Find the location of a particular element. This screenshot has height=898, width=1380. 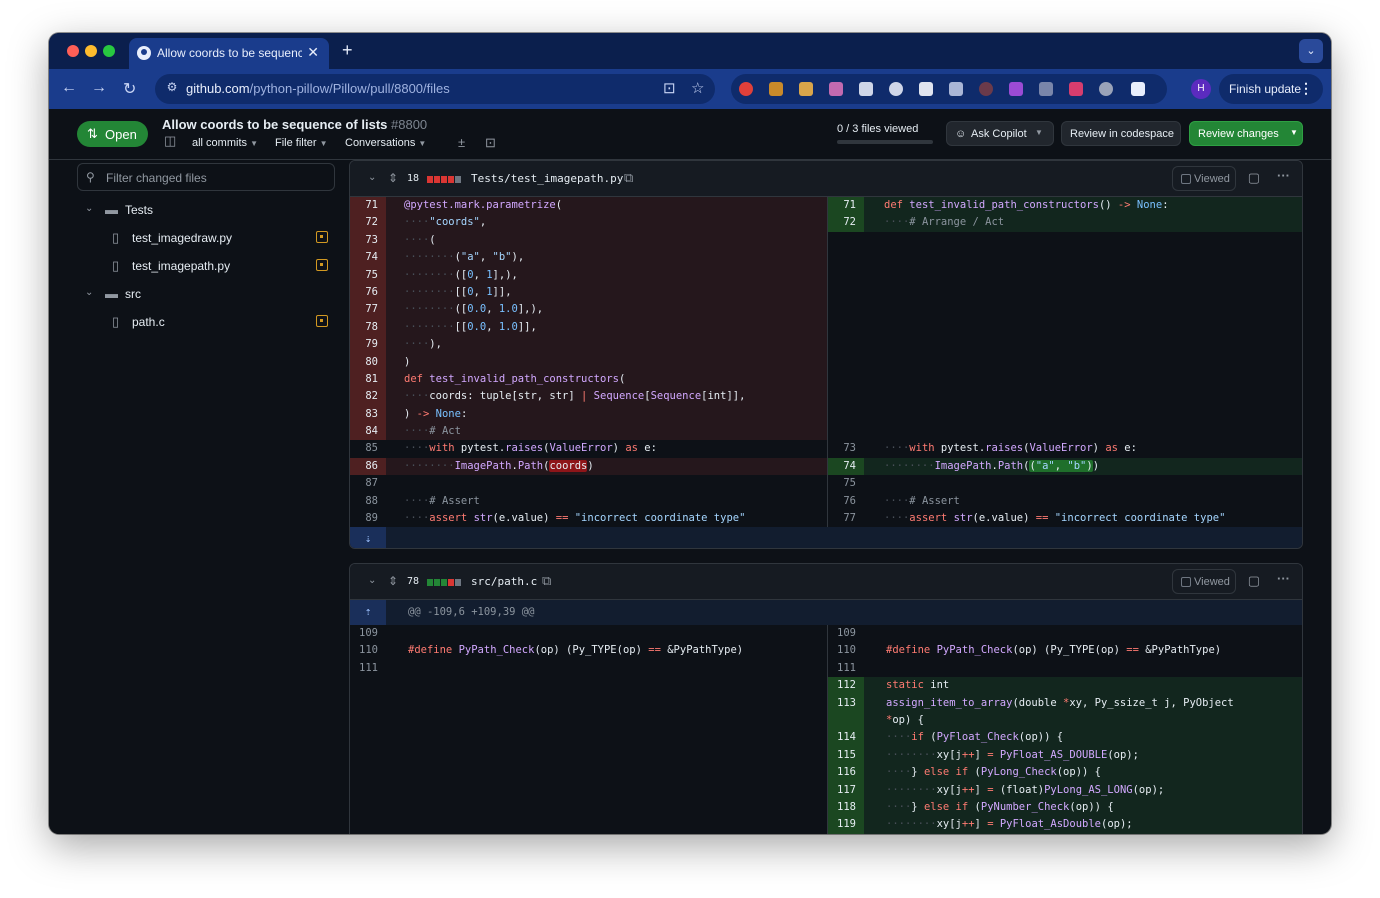

bookmark-star-icon: ☆ is located at coordinates (697, 88).